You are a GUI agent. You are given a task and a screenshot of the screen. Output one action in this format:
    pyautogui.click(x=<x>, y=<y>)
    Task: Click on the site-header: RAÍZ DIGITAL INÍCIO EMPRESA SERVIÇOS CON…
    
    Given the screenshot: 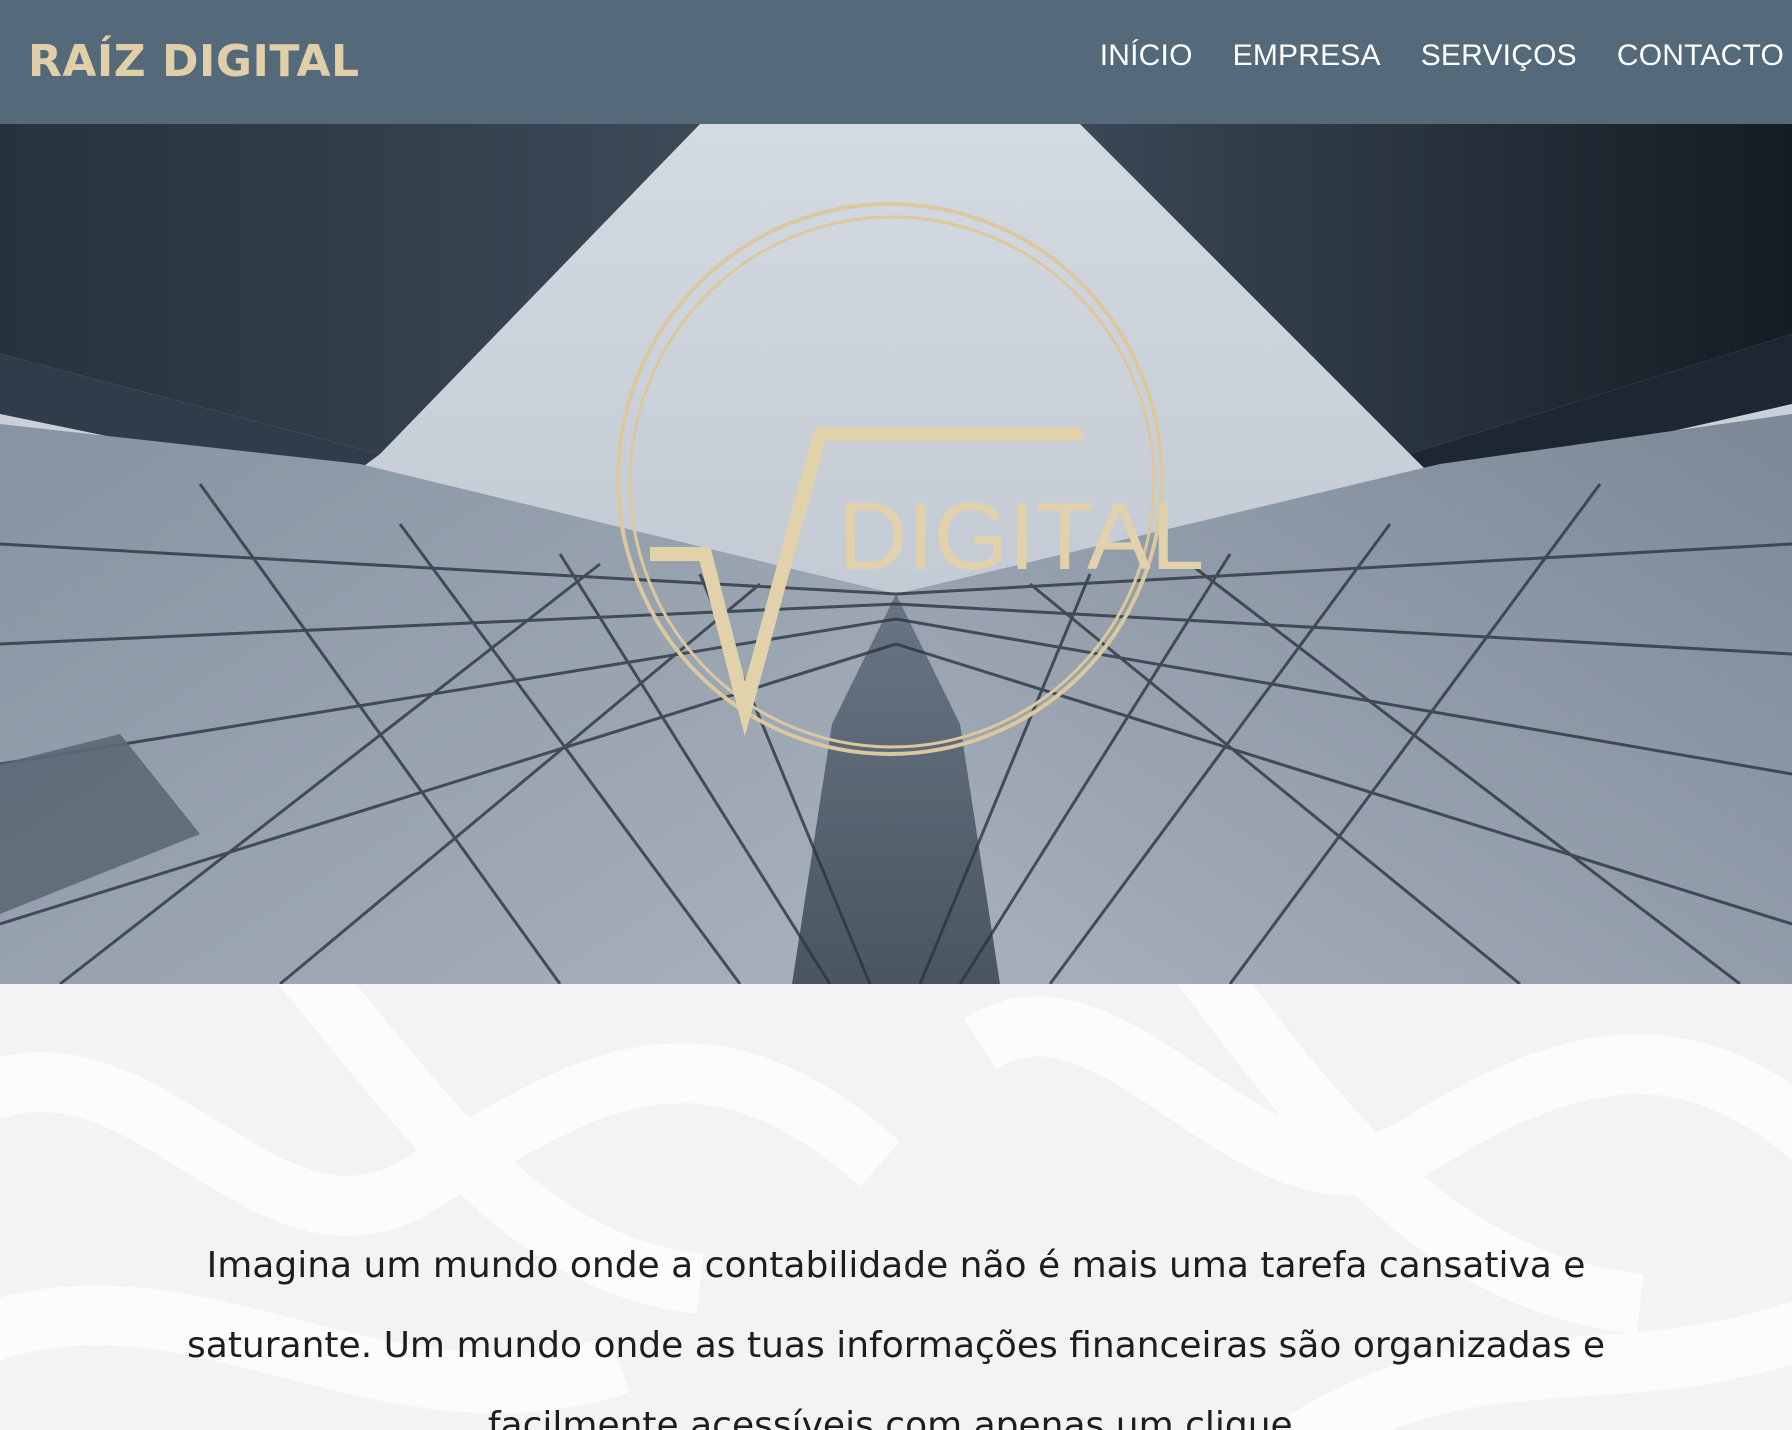 What is the action you would take?
    pyautogui.click(x=896, y=62)
    